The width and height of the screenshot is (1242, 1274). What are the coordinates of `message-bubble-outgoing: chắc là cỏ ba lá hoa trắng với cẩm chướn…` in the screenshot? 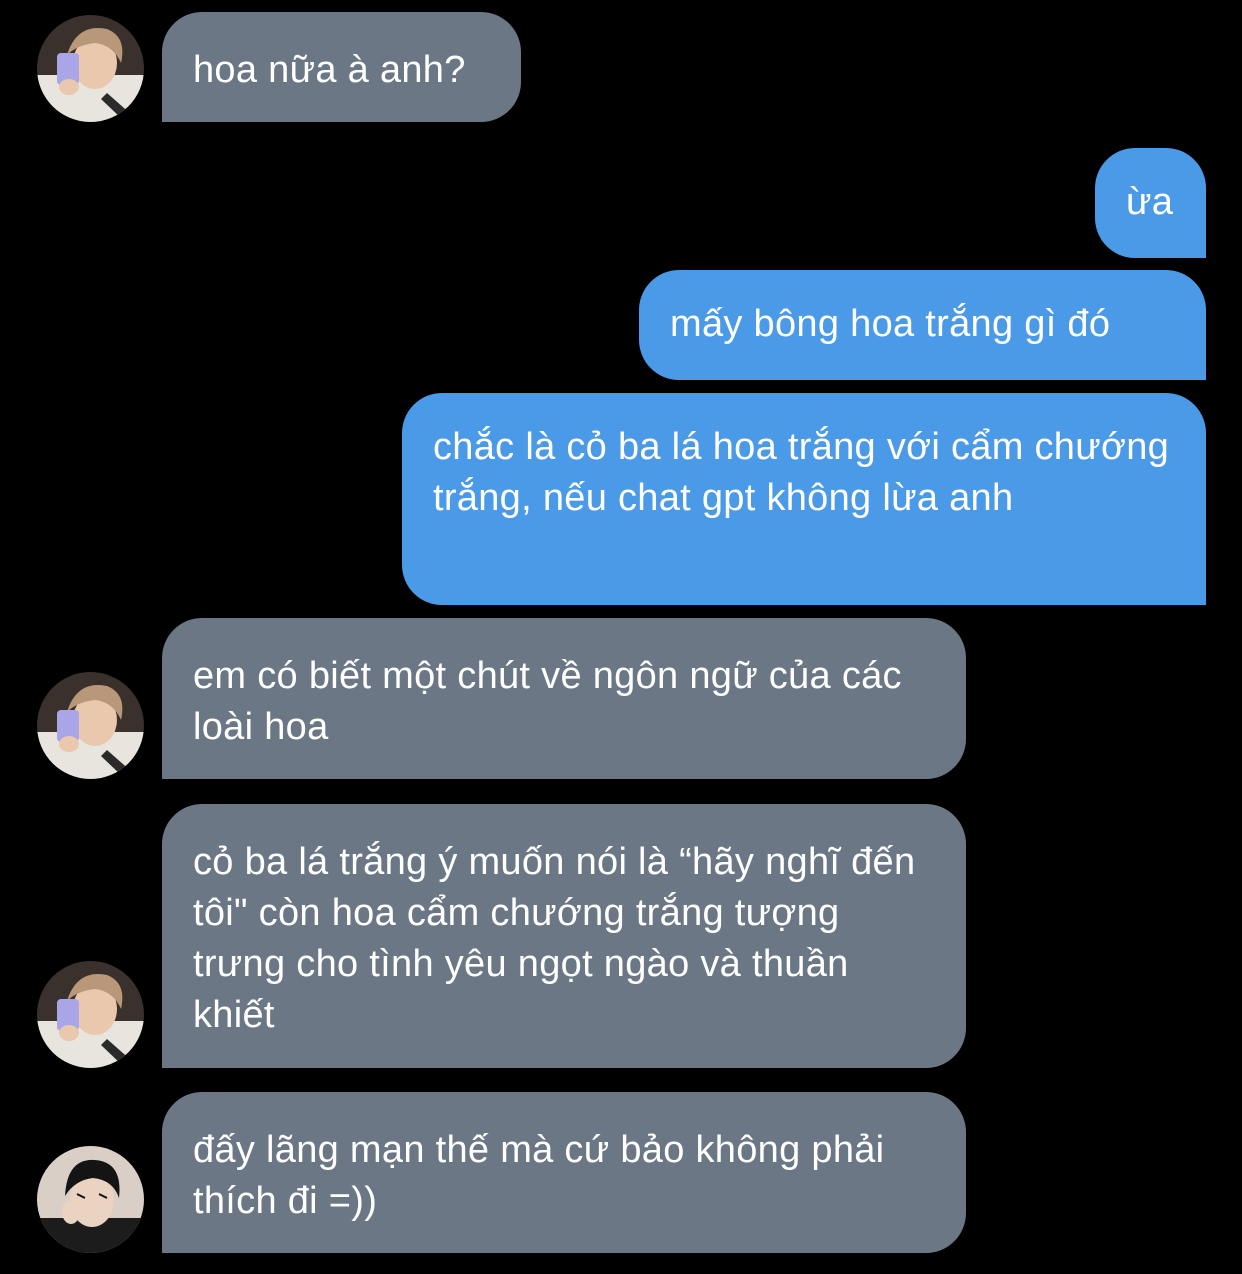 It's located at (804, 499).